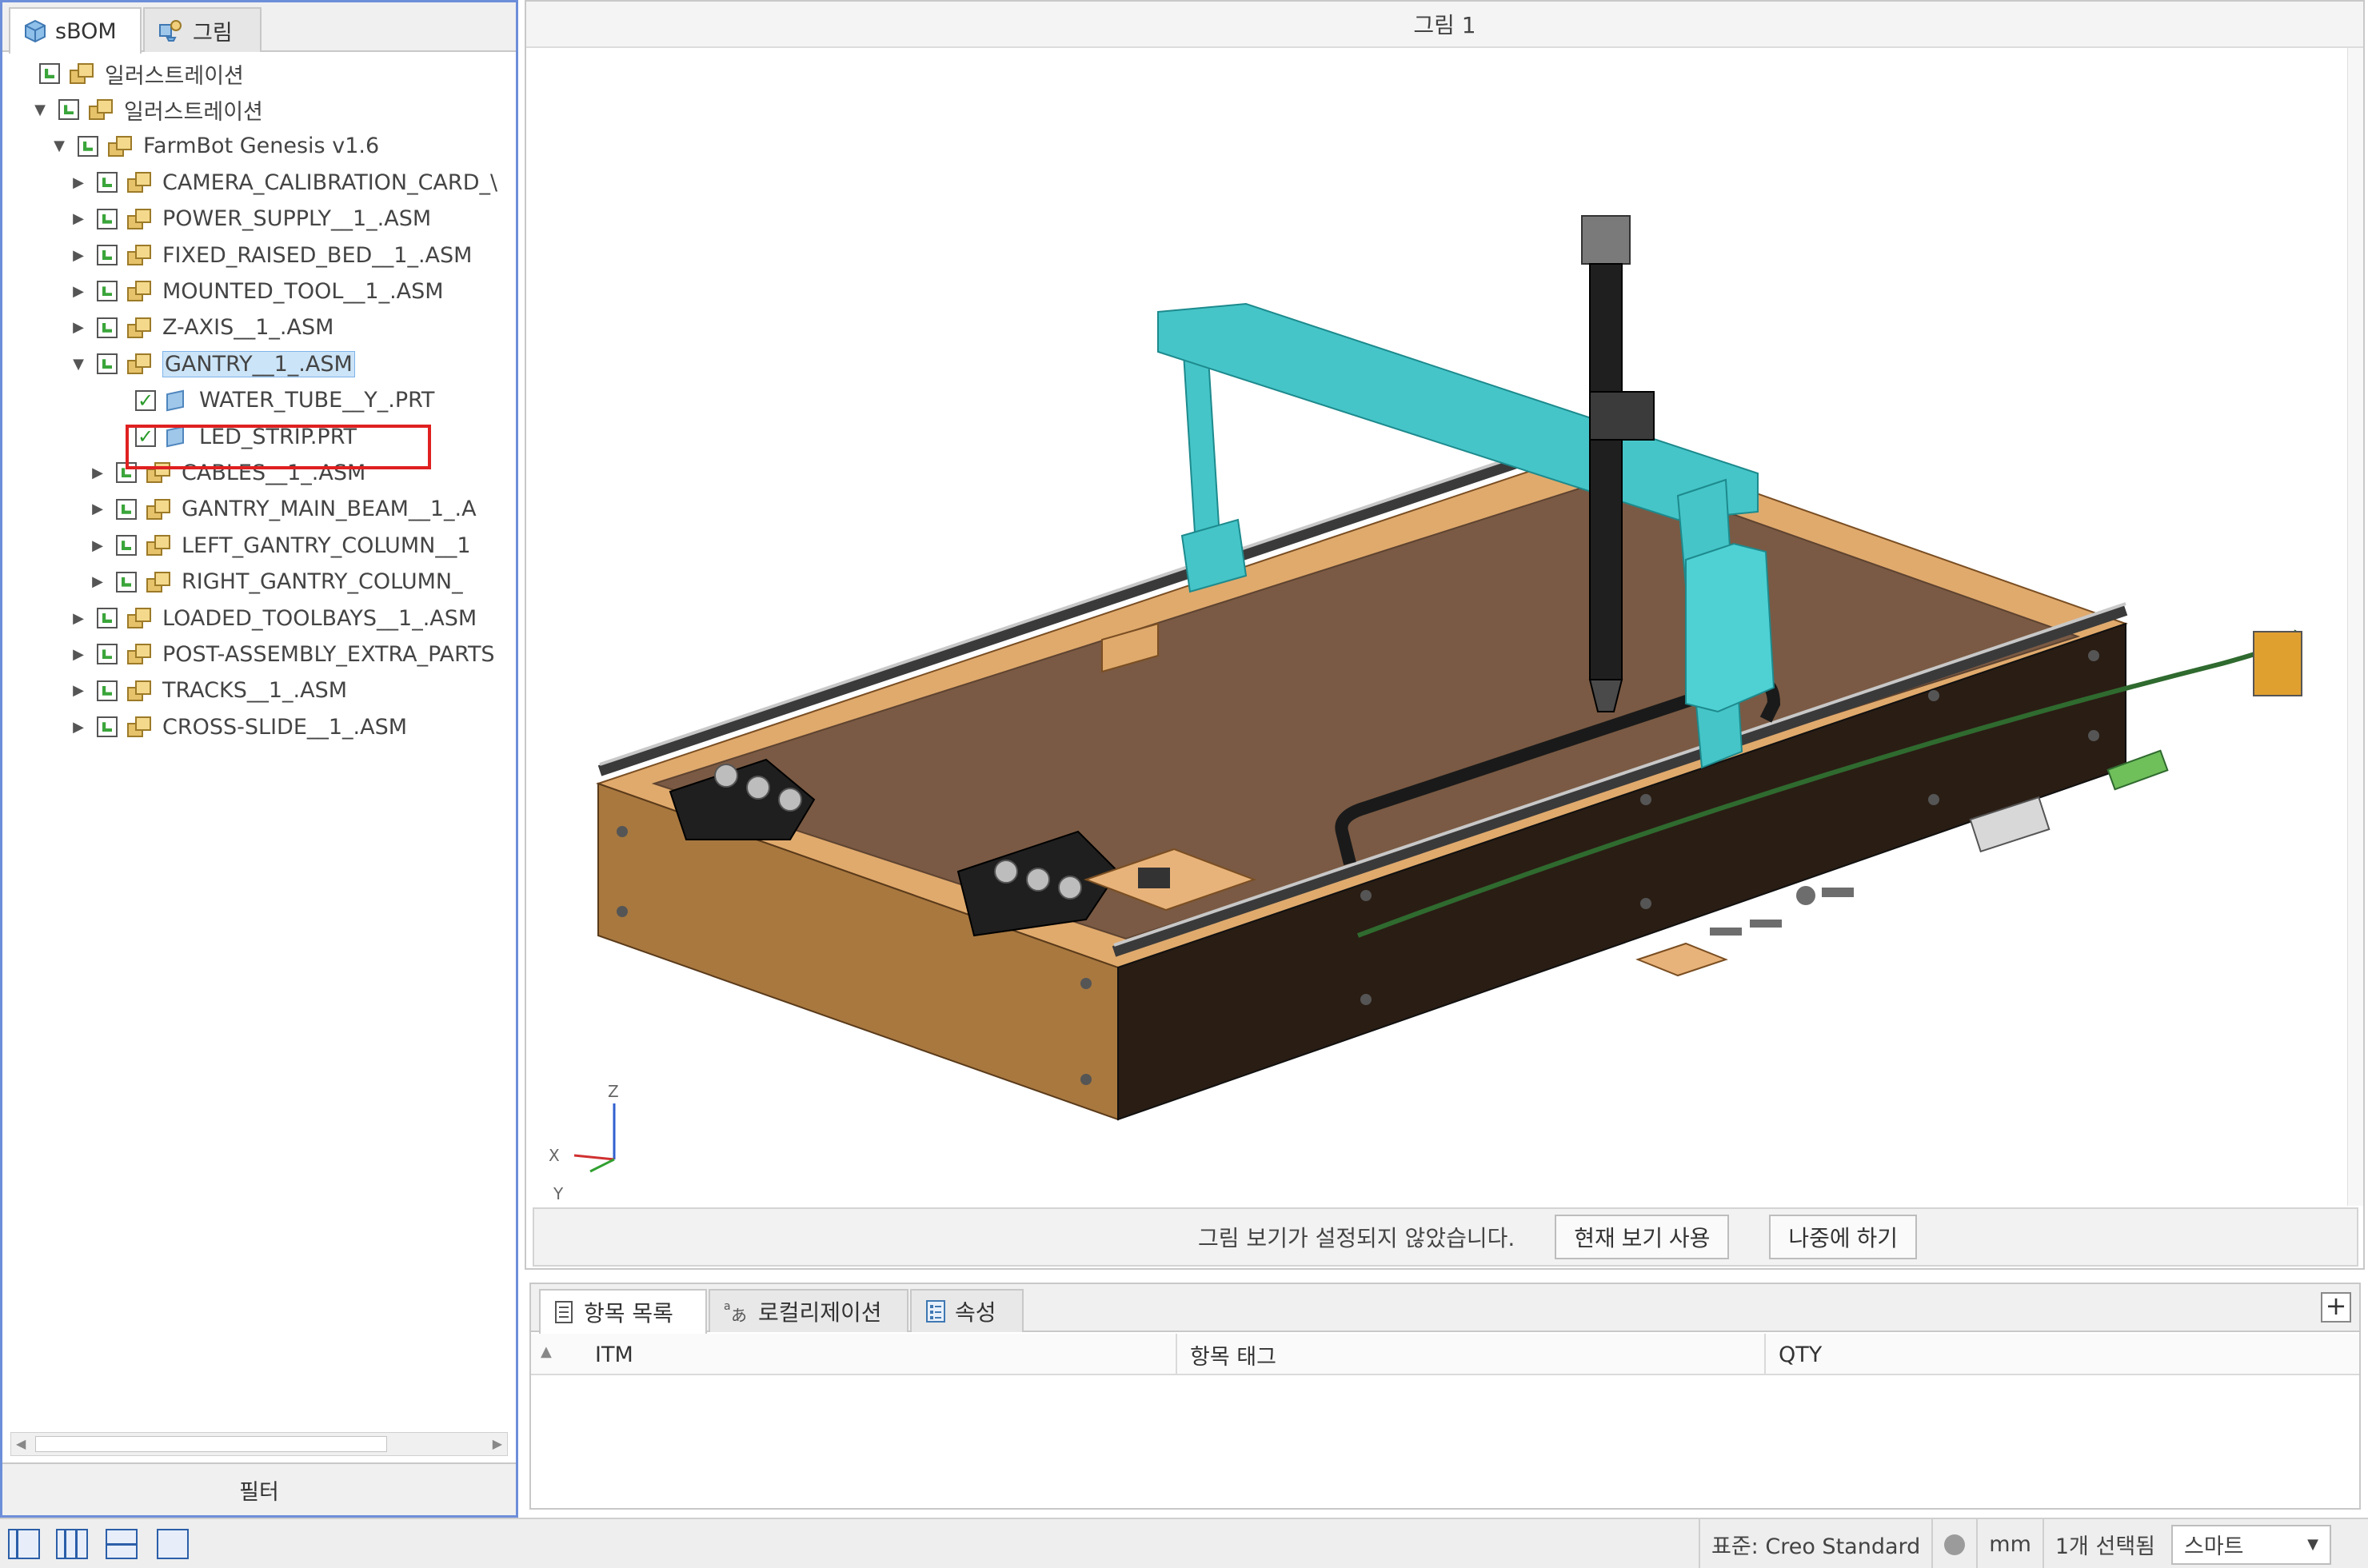  Describe the element at coordinates (554, 1155) in the screenshot. I see `axis-x-label: X` at that location.